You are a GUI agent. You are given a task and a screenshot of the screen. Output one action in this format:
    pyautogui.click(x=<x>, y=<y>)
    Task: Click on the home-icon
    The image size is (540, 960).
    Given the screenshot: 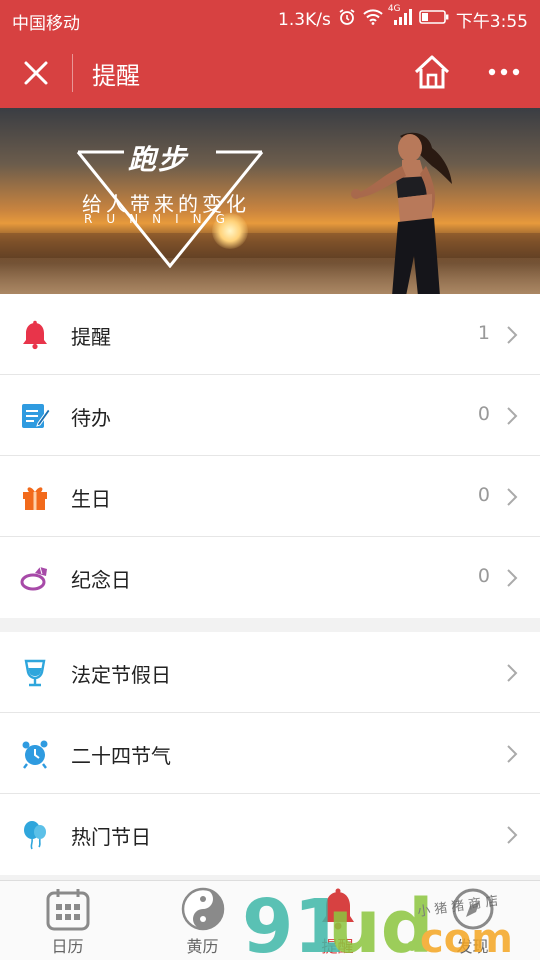 What is the action you would take?
    pyautogui.click(x=432, y=72)
    